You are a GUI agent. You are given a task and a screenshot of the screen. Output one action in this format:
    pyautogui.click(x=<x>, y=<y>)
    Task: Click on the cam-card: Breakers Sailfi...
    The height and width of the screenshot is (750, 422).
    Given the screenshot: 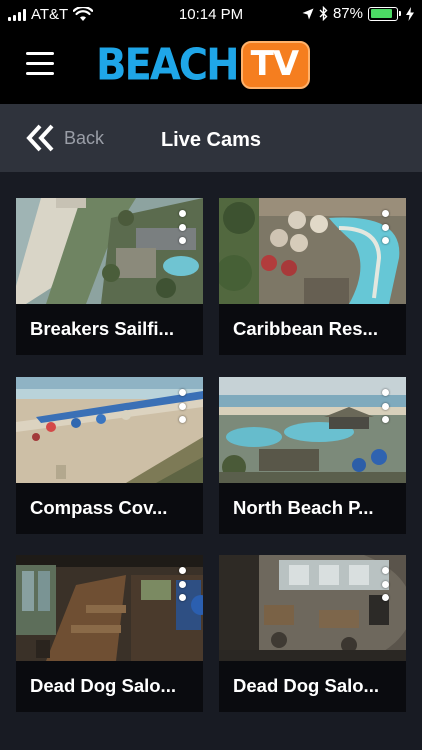 What is the action you would take?
    pyautogui.click(x=109, y=276)
    